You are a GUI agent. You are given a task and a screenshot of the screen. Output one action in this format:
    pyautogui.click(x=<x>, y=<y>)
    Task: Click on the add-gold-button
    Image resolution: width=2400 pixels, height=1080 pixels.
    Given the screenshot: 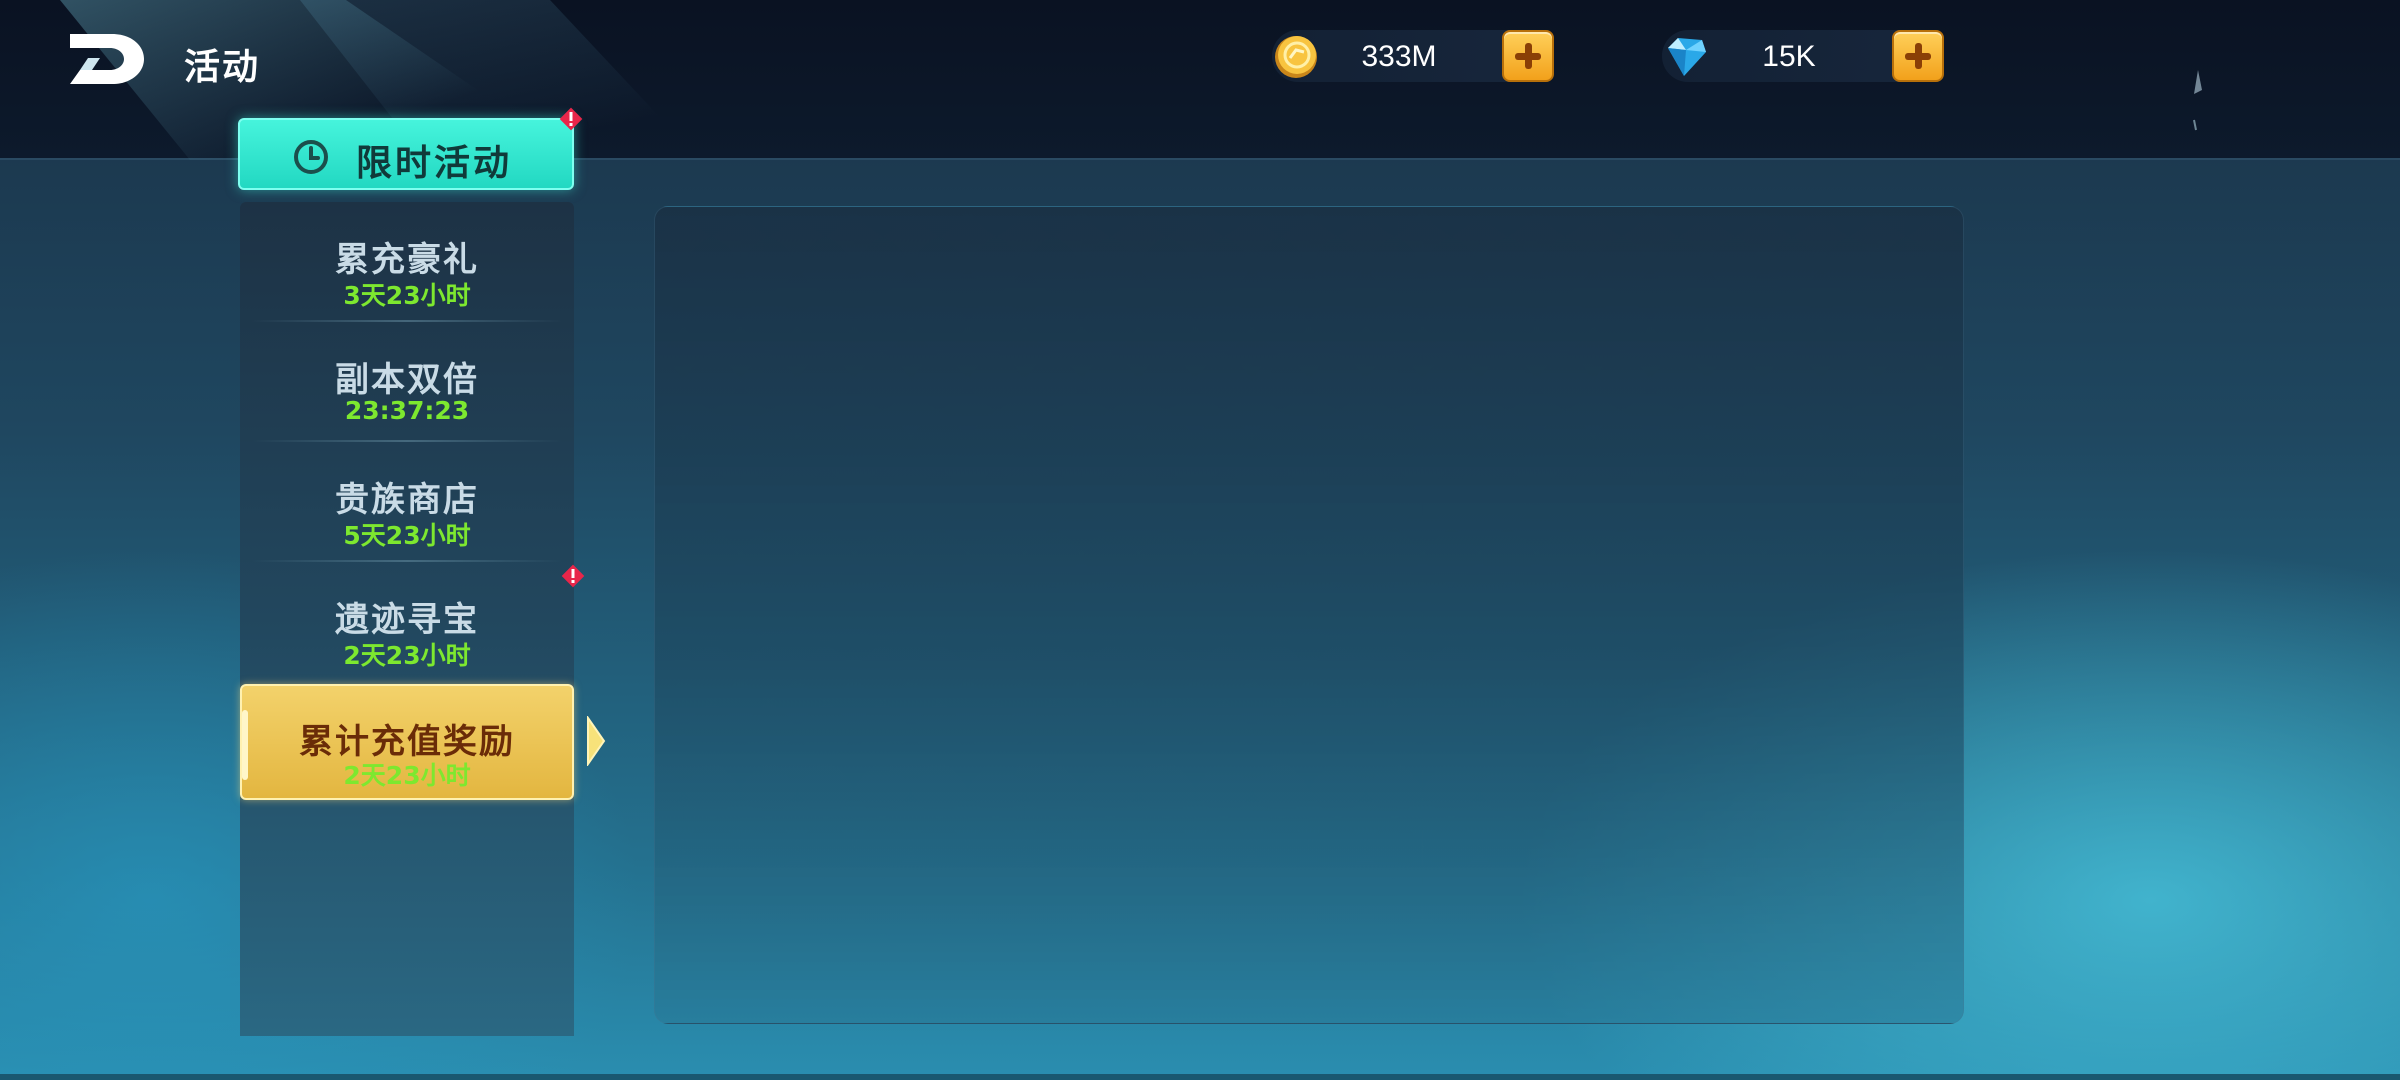 What is the action you would take?
    pyautogui.click(x=1528, y=56)
    